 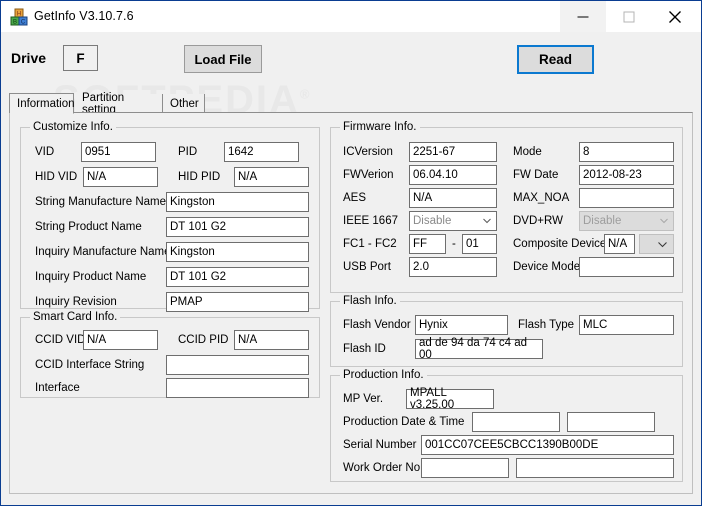 I want to click on close-icon, so click(x=675, y=16).